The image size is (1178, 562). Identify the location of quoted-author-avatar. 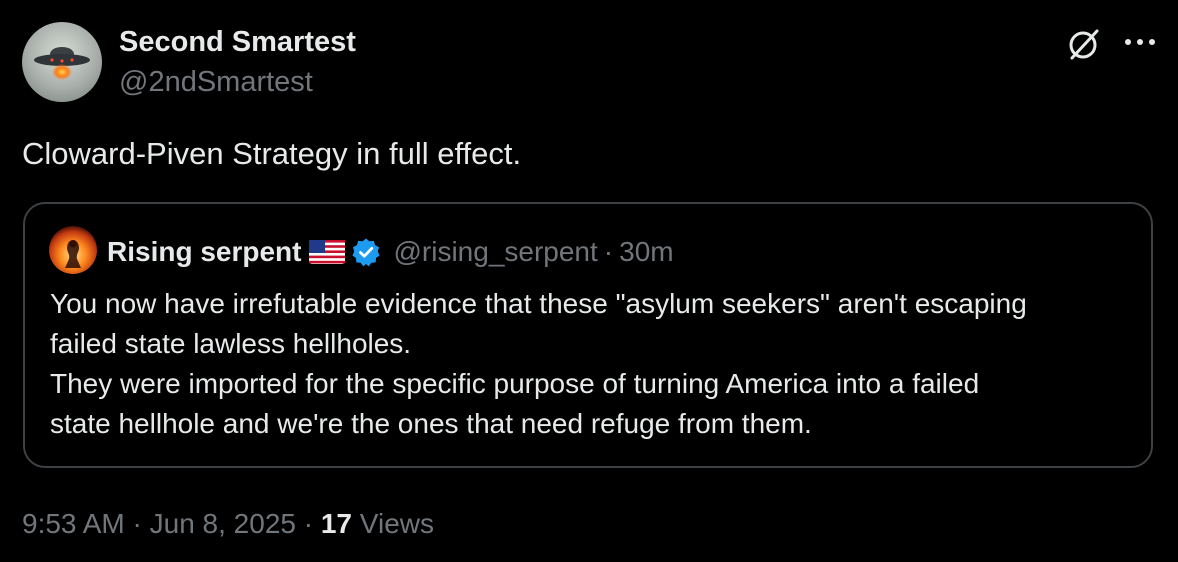
(73, 250).